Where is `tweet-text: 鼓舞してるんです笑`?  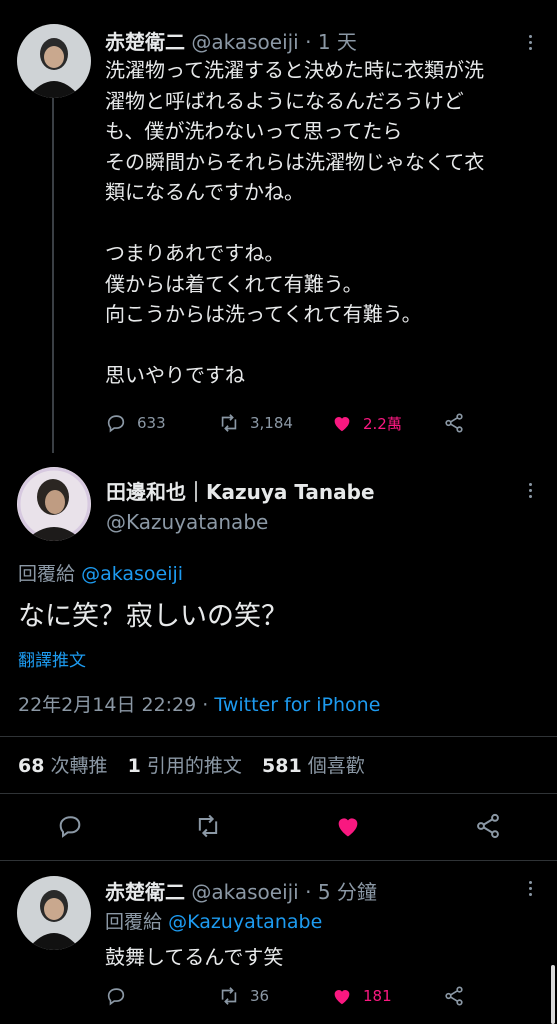
tweet-text: 鼓舞してるんです笑 is located at coordinates (194, 957).